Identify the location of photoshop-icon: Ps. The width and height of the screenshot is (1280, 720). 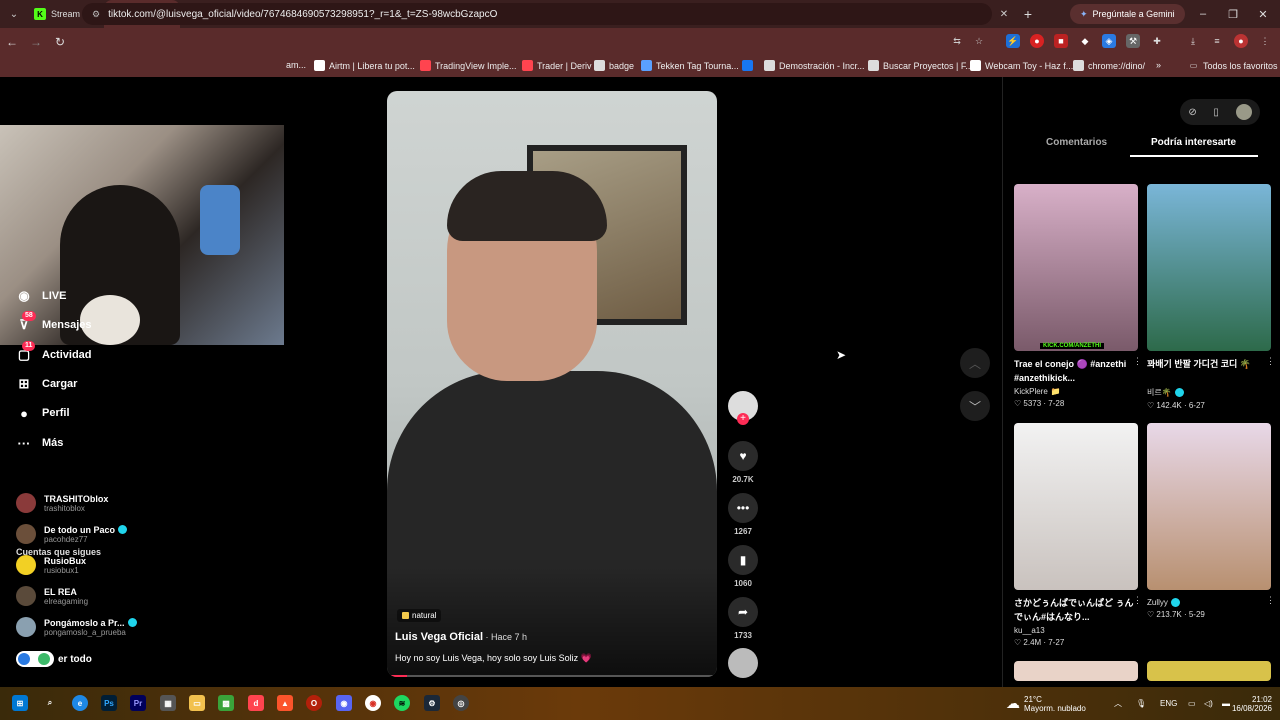
(109, 703).